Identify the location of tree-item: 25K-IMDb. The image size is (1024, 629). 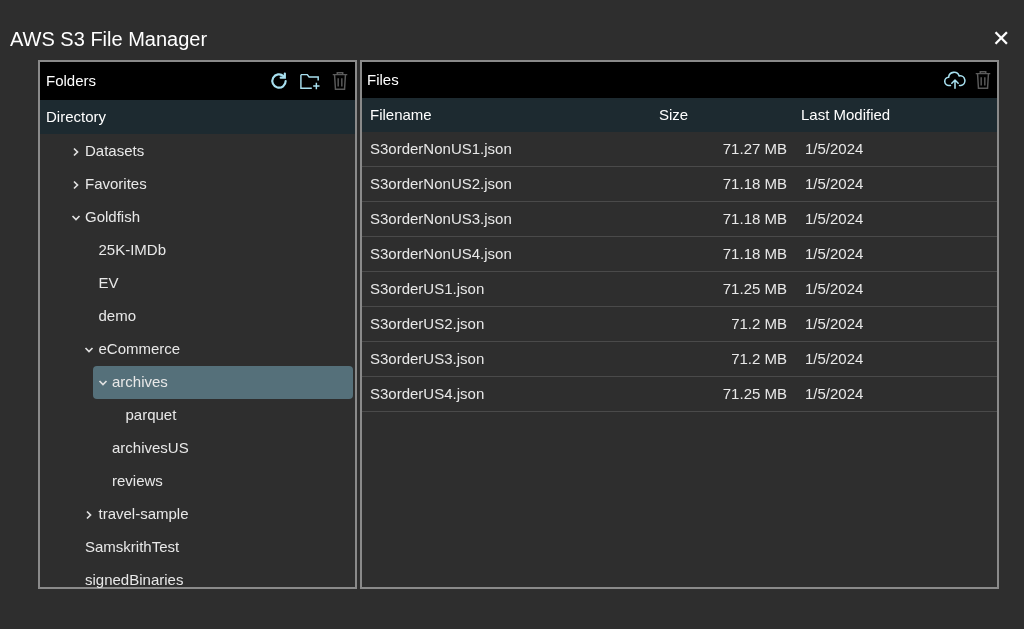
(216, 250).